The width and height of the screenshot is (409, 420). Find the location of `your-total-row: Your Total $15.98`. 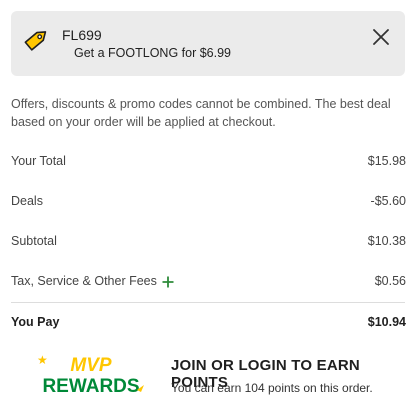

your-total-row: Your Total $15.98 is located at coordinates (208, 164).